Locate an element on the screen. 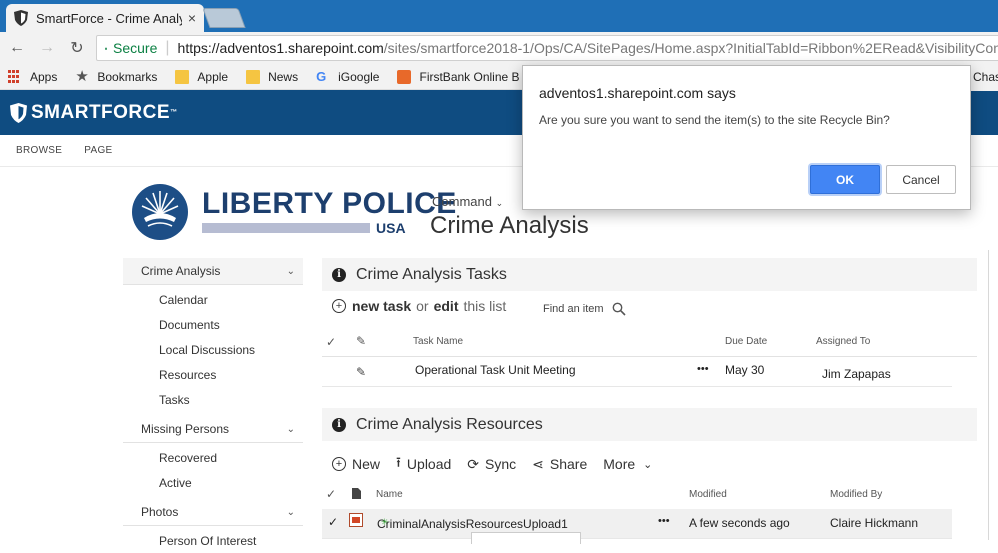 The width and height of the screenshot is (998, 553). command-menu: Command ⌄ is located at coordinates (467, 201).